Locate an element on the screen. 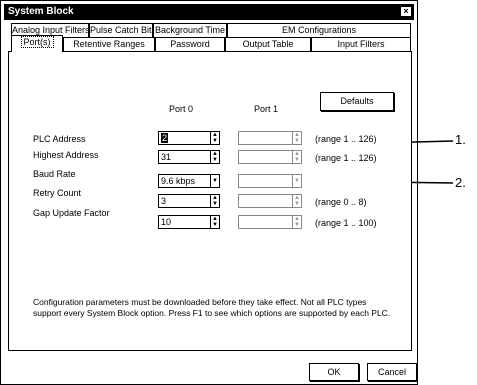 The width and height of the screenshot is (477, 385). highest-address-port1-spinner: ▲ ▼ is located at coordinates (270, 157).